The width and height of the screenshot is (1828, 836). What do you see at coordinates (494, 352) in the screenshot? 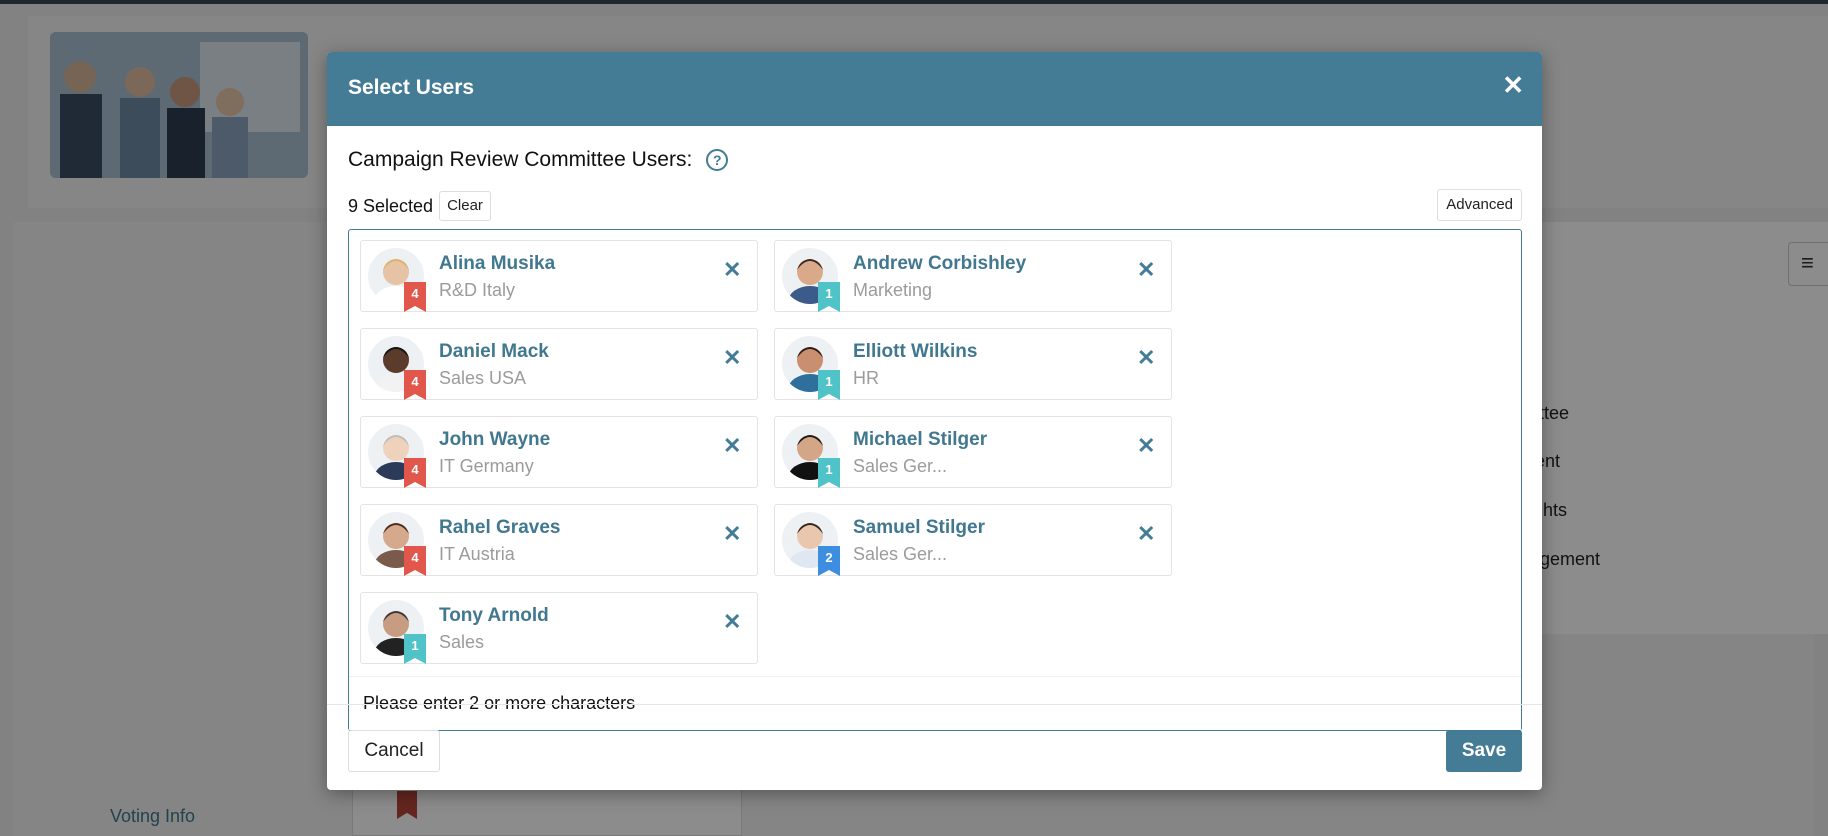
I see `user-name: Daniel Mack` at bounding box center [494, 352].